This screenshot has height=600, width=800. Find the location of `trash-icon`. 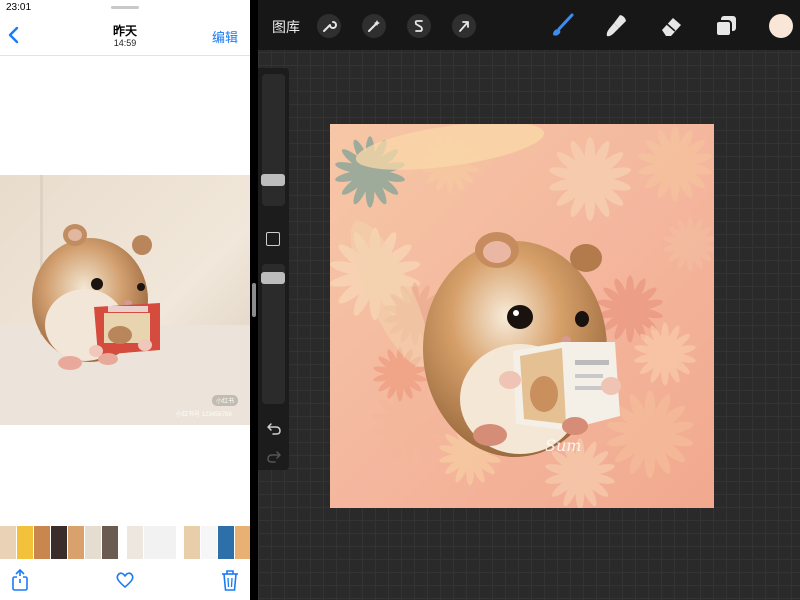

trash-icon is located at coordinates (230, 580).